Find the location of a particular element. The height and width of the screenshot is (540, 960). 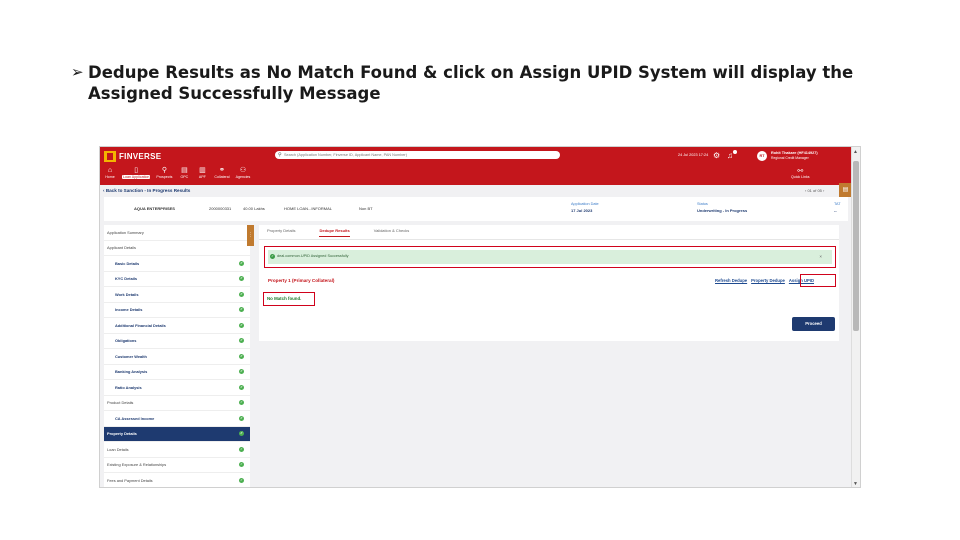

proceed-button: Proceed is located at coordinates (813, 324).